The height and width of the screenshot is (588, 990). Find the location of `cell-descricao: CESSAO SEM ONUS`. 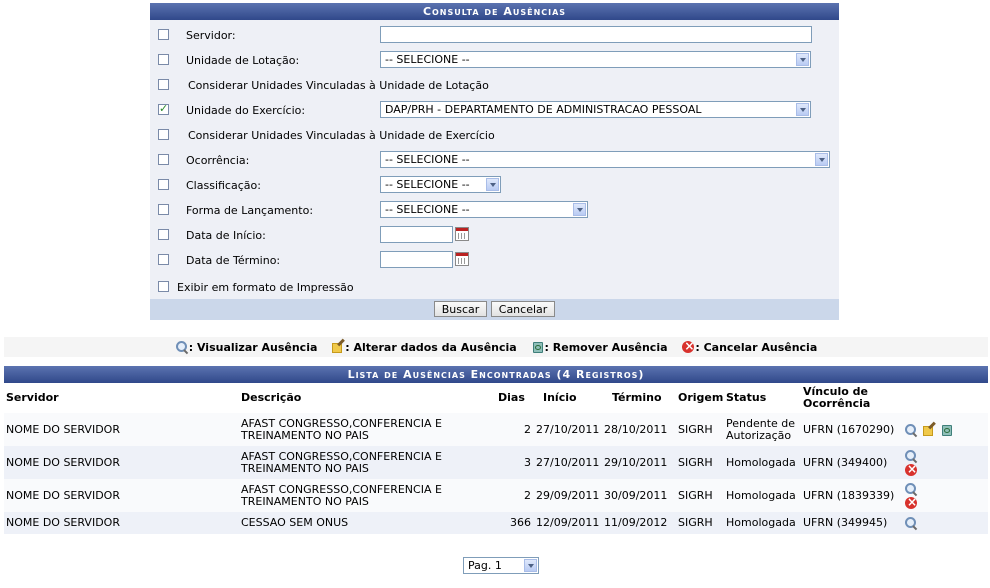

cell-descricao: CESSAO SEM ONUS is located at coordinates (295, 522).